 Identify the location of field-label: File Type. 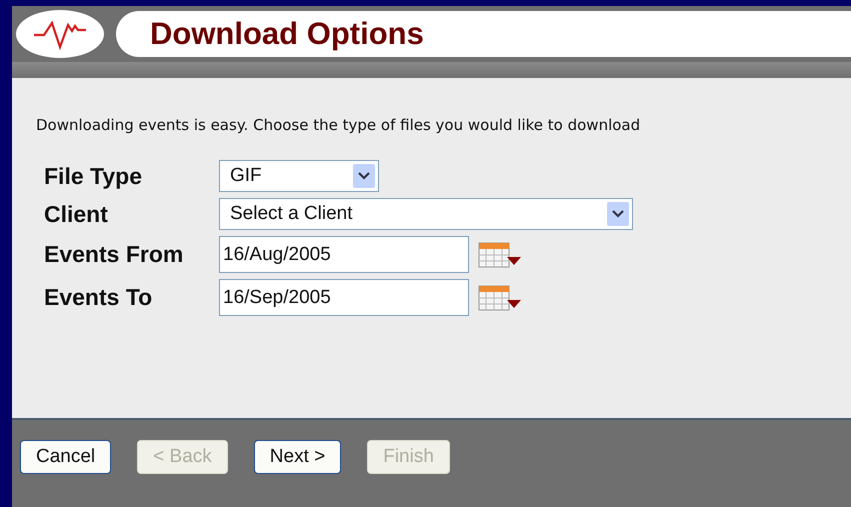
(93, 176).